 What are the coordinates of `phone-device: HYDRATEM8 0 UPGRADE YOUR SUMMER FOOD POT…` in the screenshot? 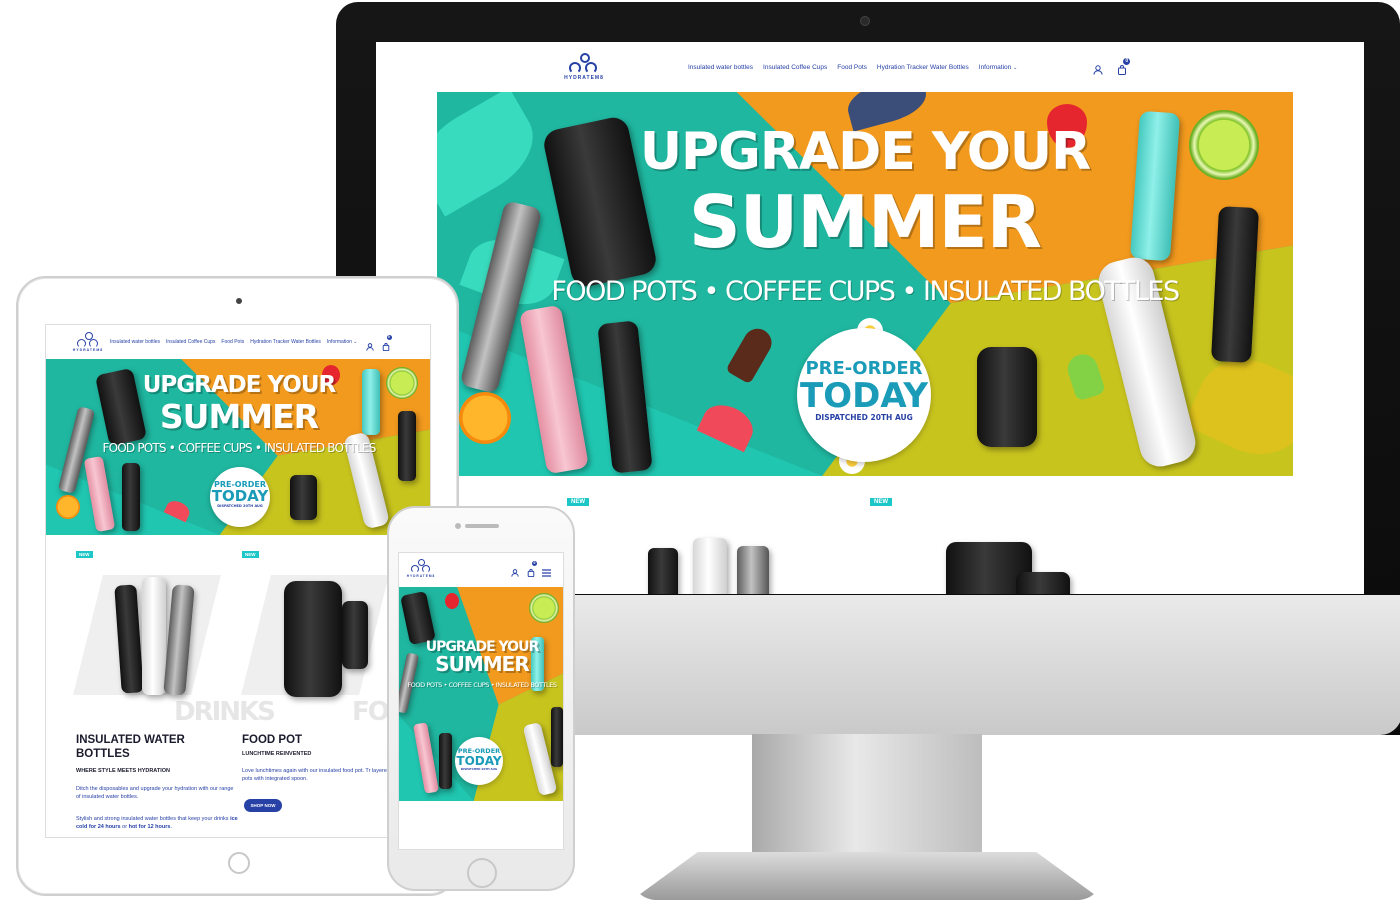 It's located at (481, 698).